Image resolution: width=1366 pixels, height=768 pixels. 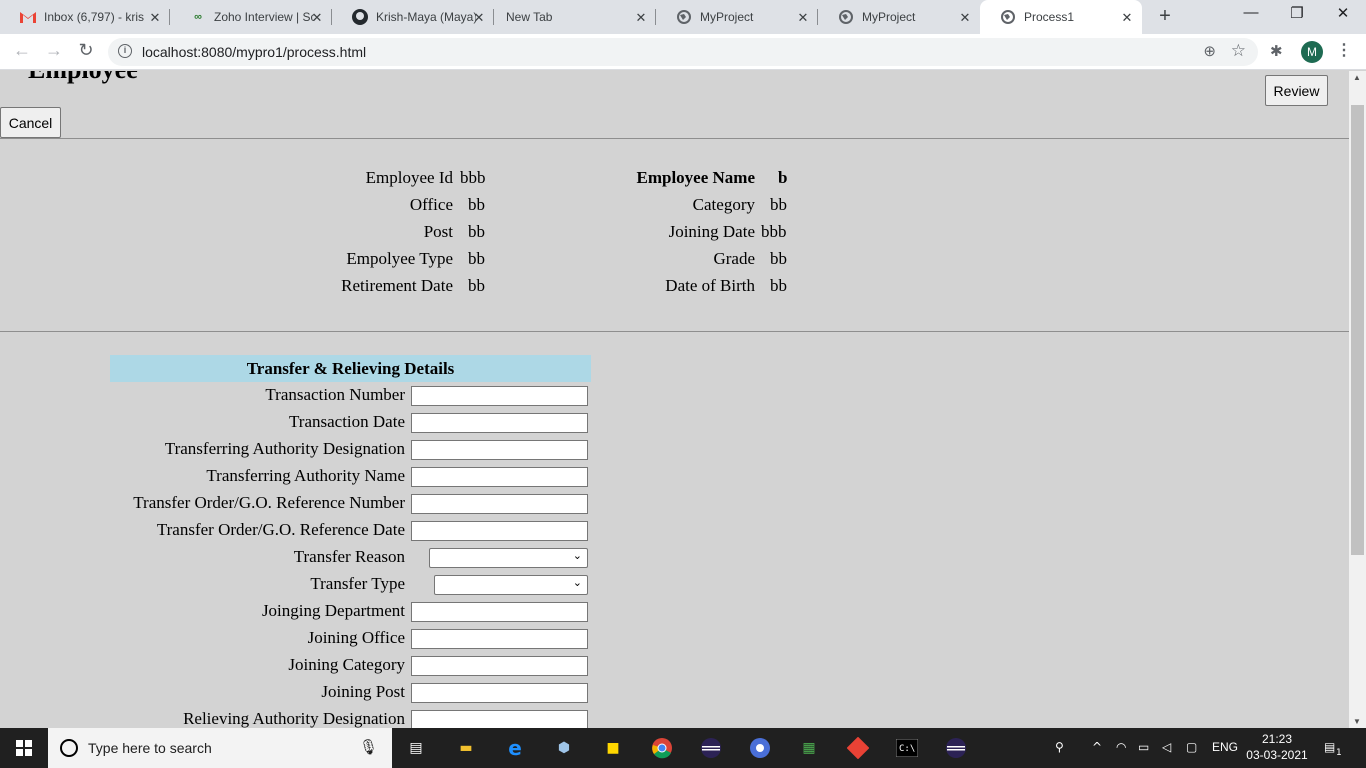 I want to click on eclipse-icon, so click(x=711, y=748).